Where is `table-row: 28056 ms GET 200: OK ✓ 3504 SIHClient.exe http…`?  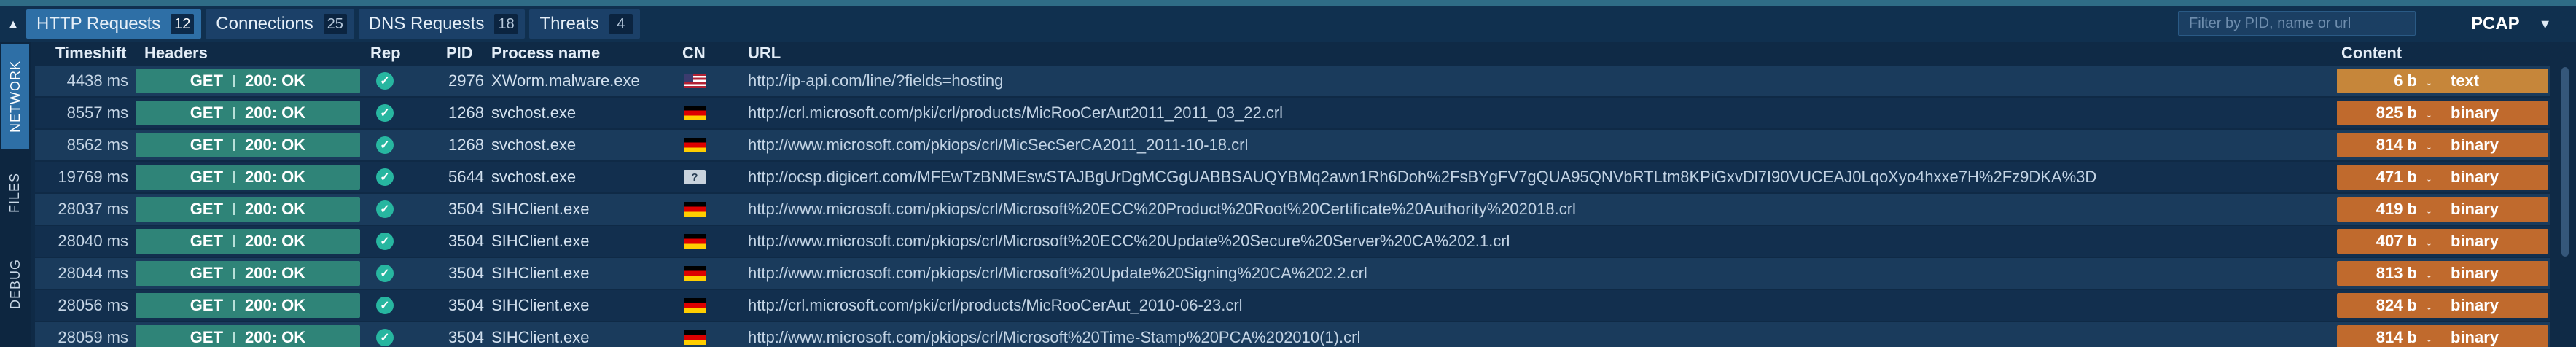
table-row: 28056 ms GET 200: OK ✓ 3504 SIHClient.exe http… is located at coordinates (1292, 305).